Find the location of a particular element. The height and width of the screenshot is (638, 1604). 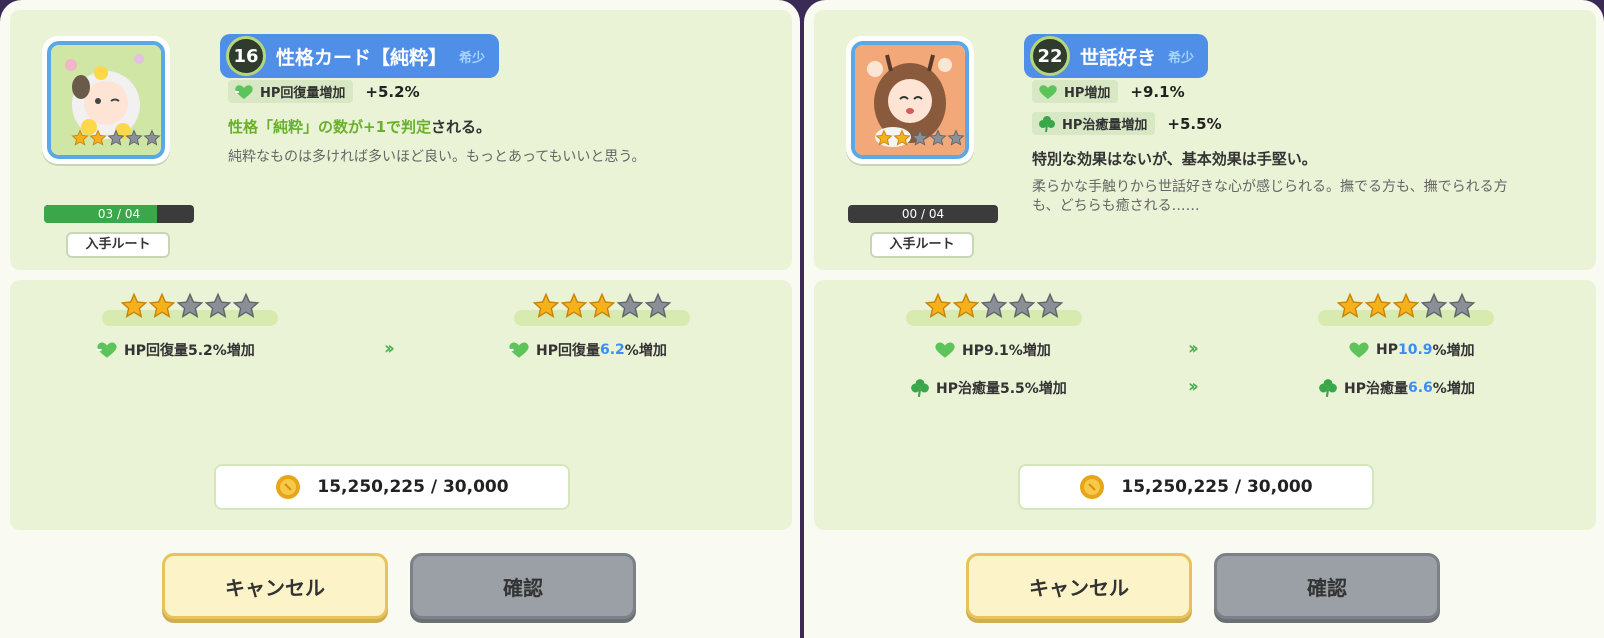

stat-value: +5.5% is located at coordinates (1194, 123).